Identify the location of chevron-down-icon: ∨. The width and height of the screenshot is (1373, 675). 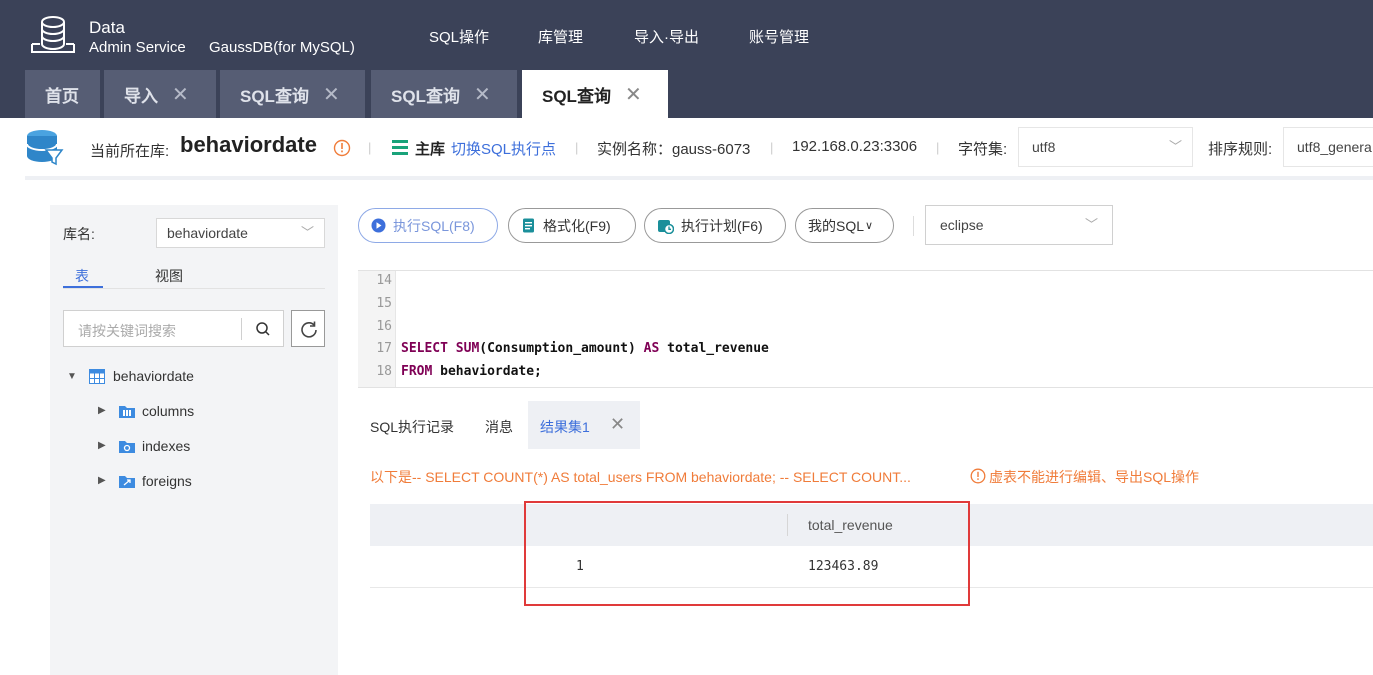
(869, 226).